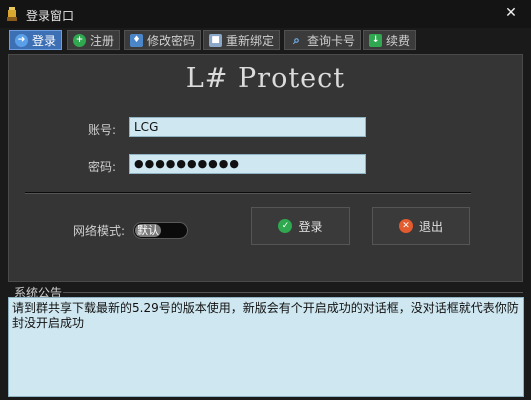 Image resolution: width=531 pixels, height=400 pixels. Describe the element at coordinates (250, 40) in the screenshot. I see `tab-rebind-label: 重新绑定` at that location.